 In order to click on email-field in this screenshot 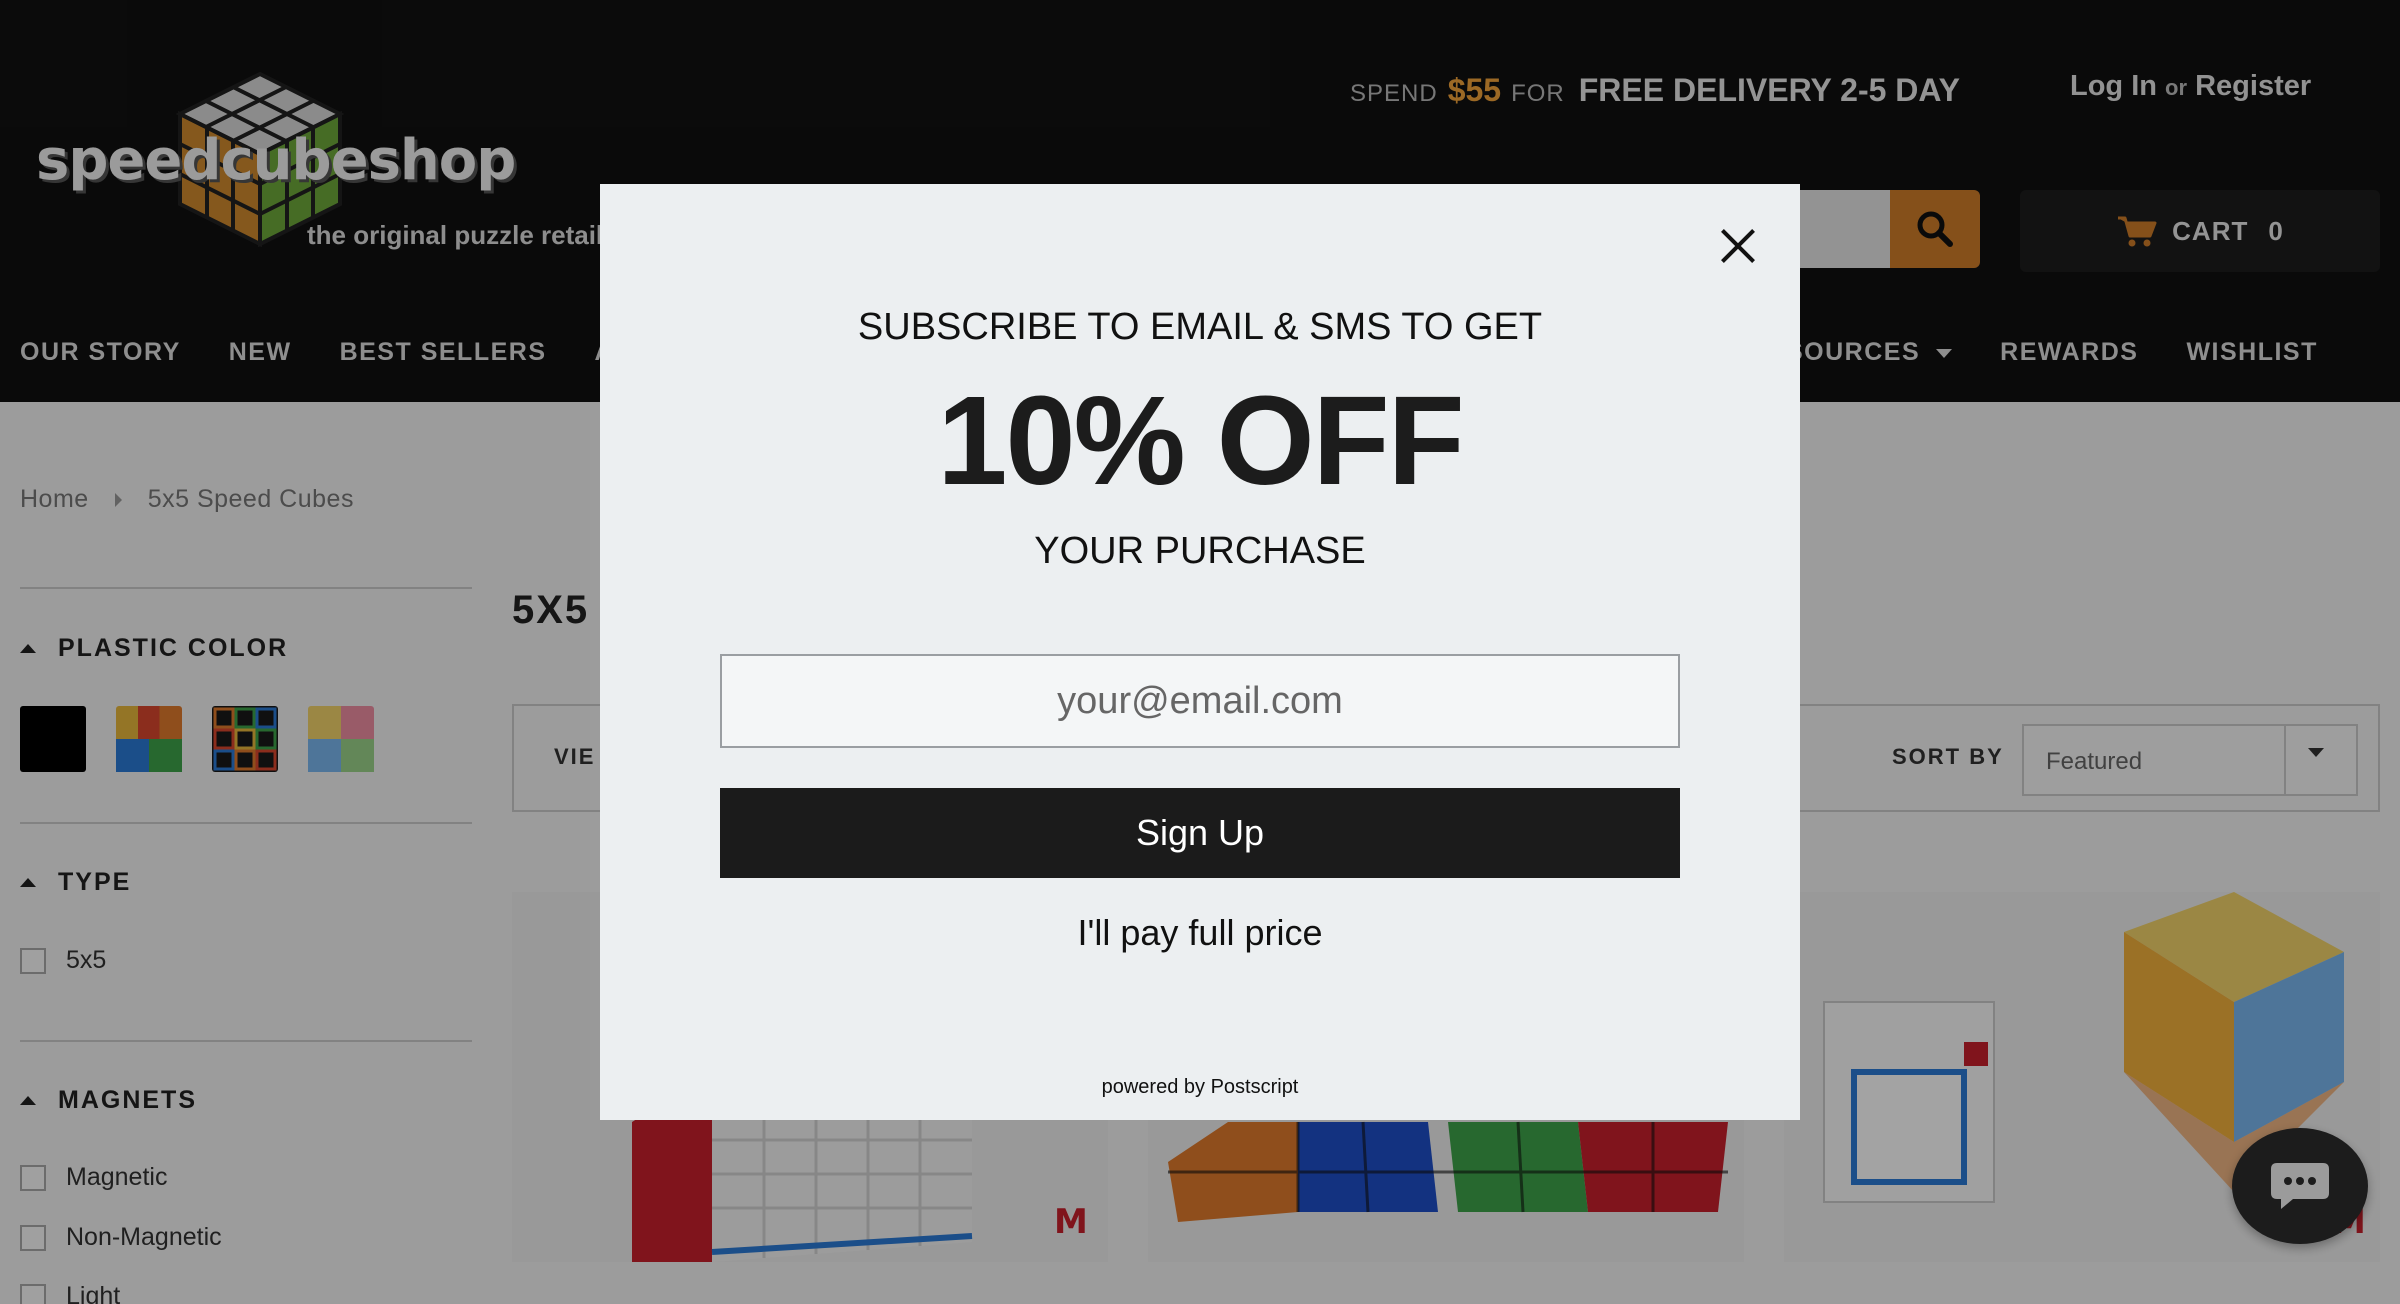, I will do `click(1200, 701)`.